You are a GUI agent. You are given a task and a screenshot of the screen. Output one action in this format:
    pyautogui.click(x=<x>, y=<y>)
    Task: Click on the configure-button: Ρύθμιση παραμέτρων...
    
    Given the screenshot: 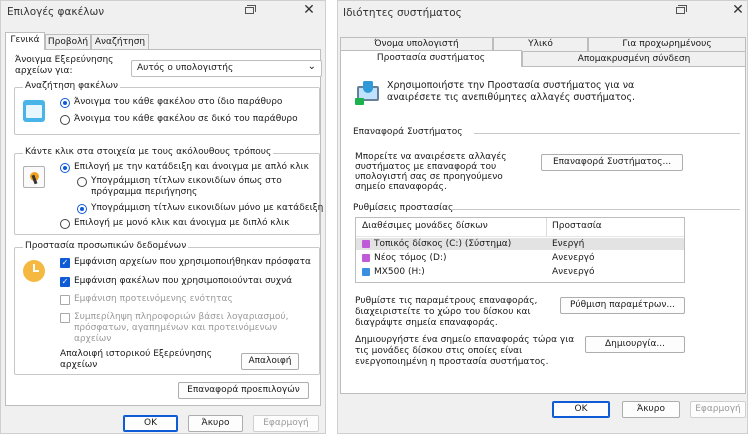 What is the action you would take?
    pyautogui.click(x=622, y=305)
    